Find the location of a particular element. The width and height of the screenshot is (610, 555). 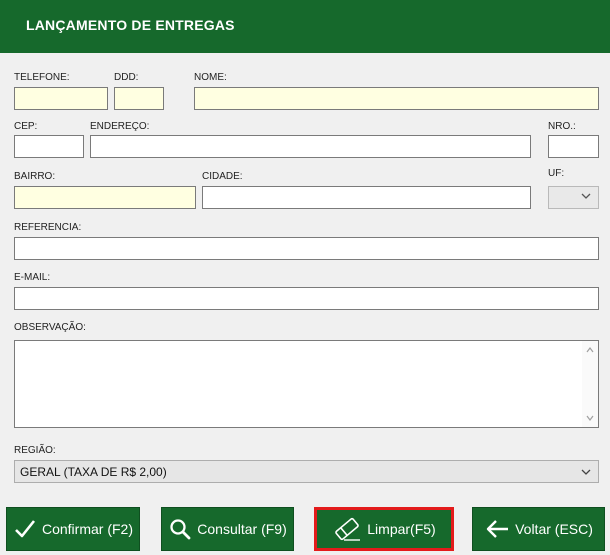

cep-field is located at coordinates (49, 146).